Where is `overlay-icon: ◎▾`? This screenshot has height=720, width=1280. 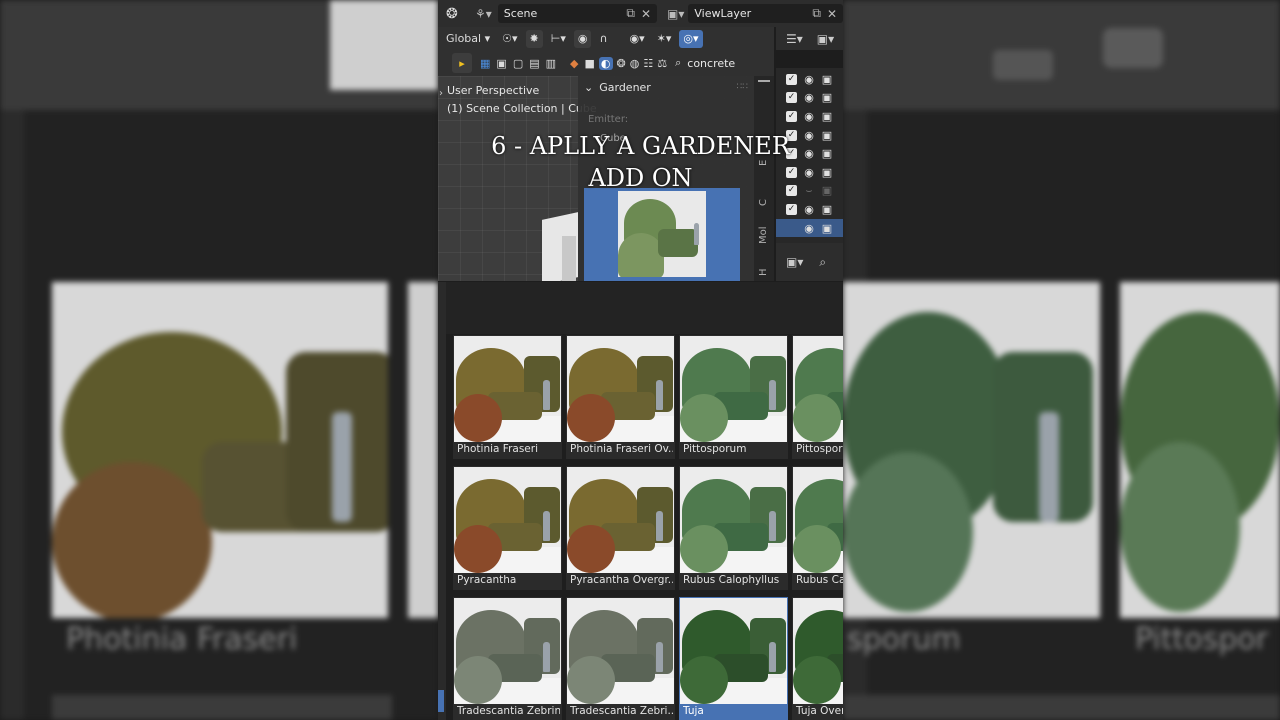
overlay-icon: ◎▾ is located at coordinates (691, 38).